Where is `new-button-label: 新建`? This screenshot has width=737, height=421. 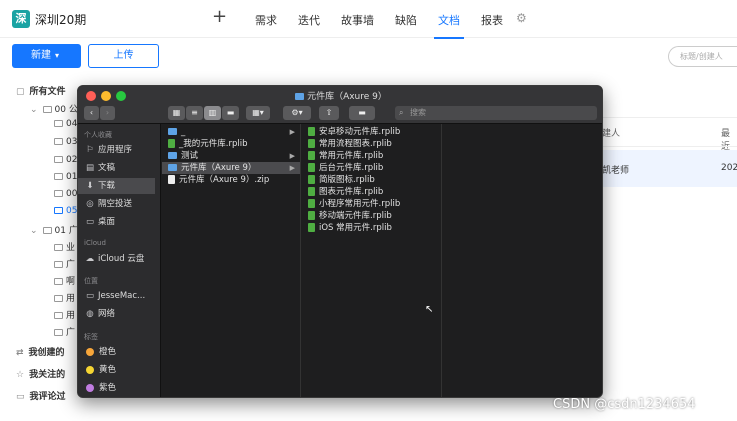 new-button-label: 新建 is located at coordinates (41, 55).